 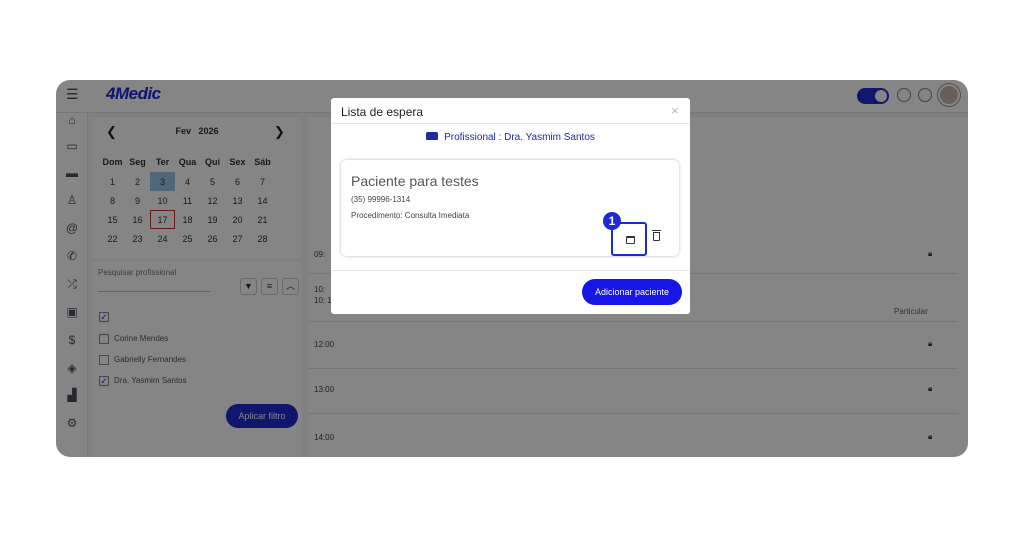 What do you see at coordinates (415, 181) in the screenshot?
I see `patient-name: Paciente para testes` at bounding box center [415, 181].